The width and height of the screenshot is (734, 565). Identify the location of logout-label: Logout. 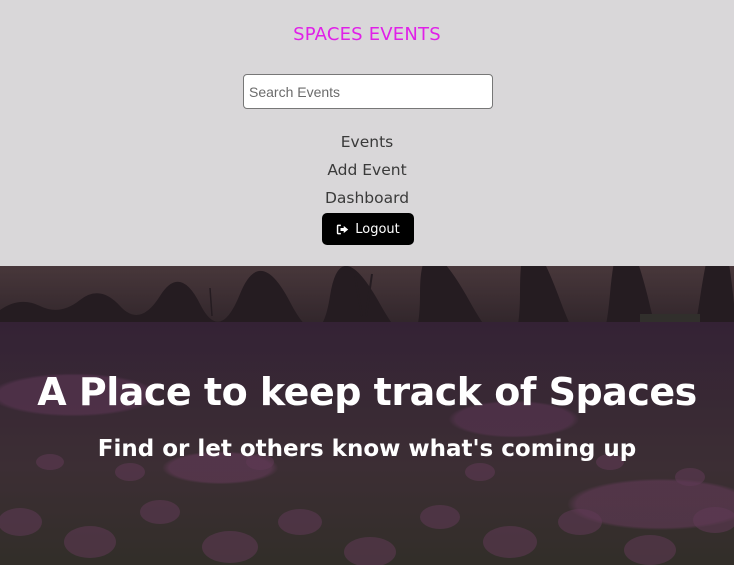
(377, 229).